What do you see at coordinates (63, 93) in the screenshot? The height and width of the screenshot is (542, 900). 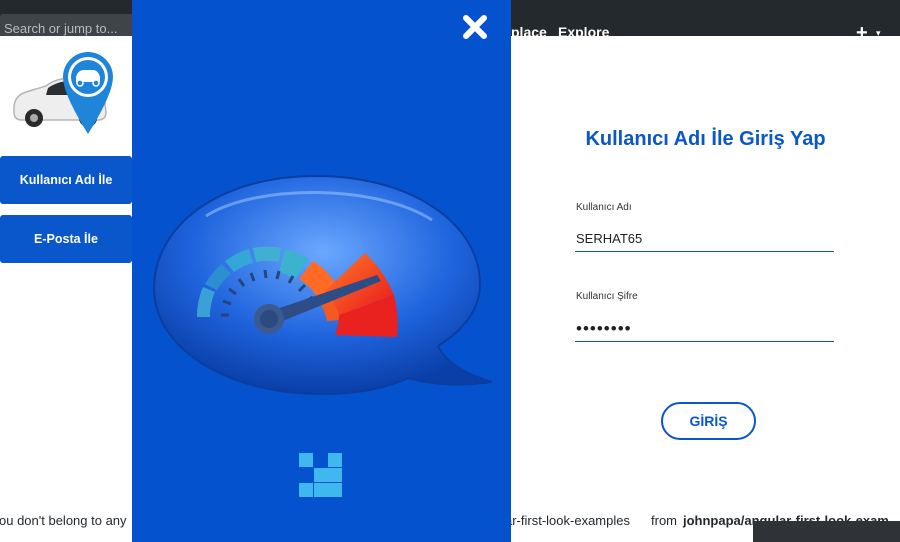 I see `car-location-pin-icon` at bounding box center [63, 93].